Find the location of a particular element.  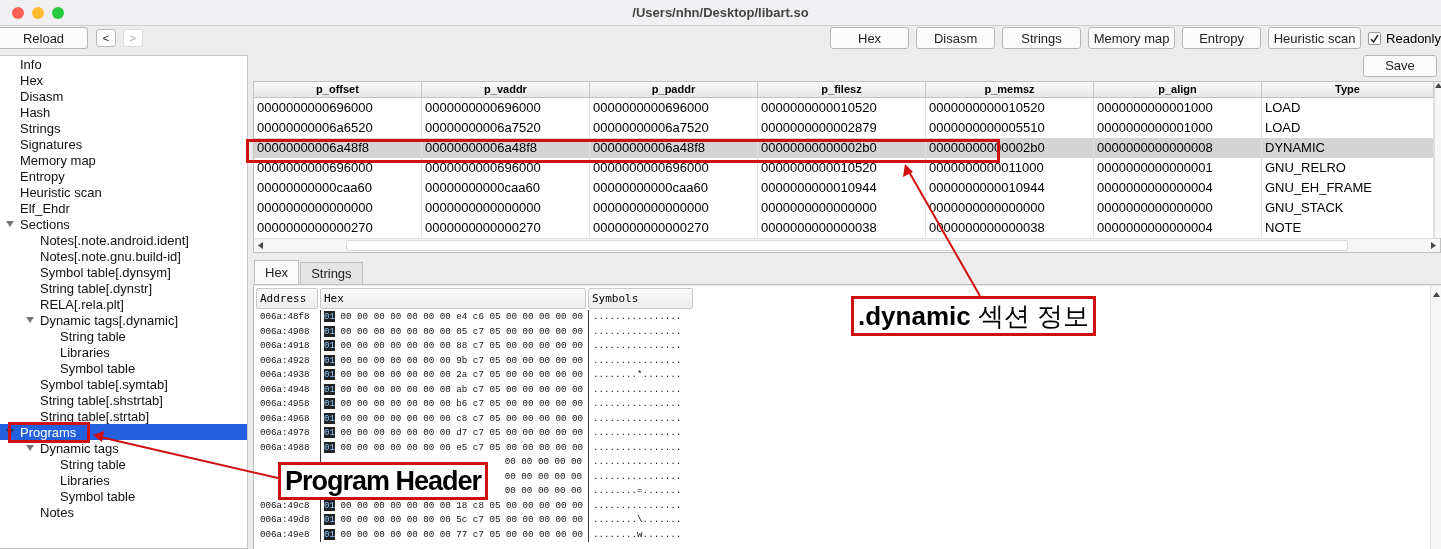

tree-item: Notes is located at coordinates (123, 512).